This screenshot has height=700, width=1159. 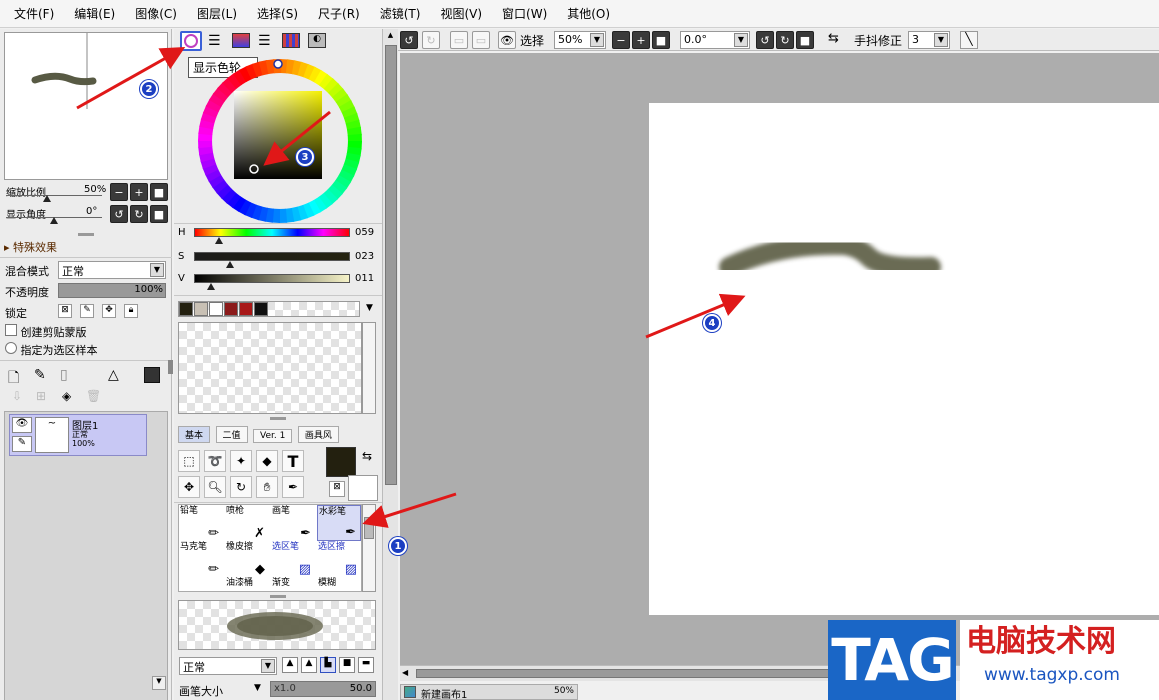 What do you see at coordinates (194, 434) in the screenshot?
I see `tab-basic: 基本` at bounding box center [194, 434].